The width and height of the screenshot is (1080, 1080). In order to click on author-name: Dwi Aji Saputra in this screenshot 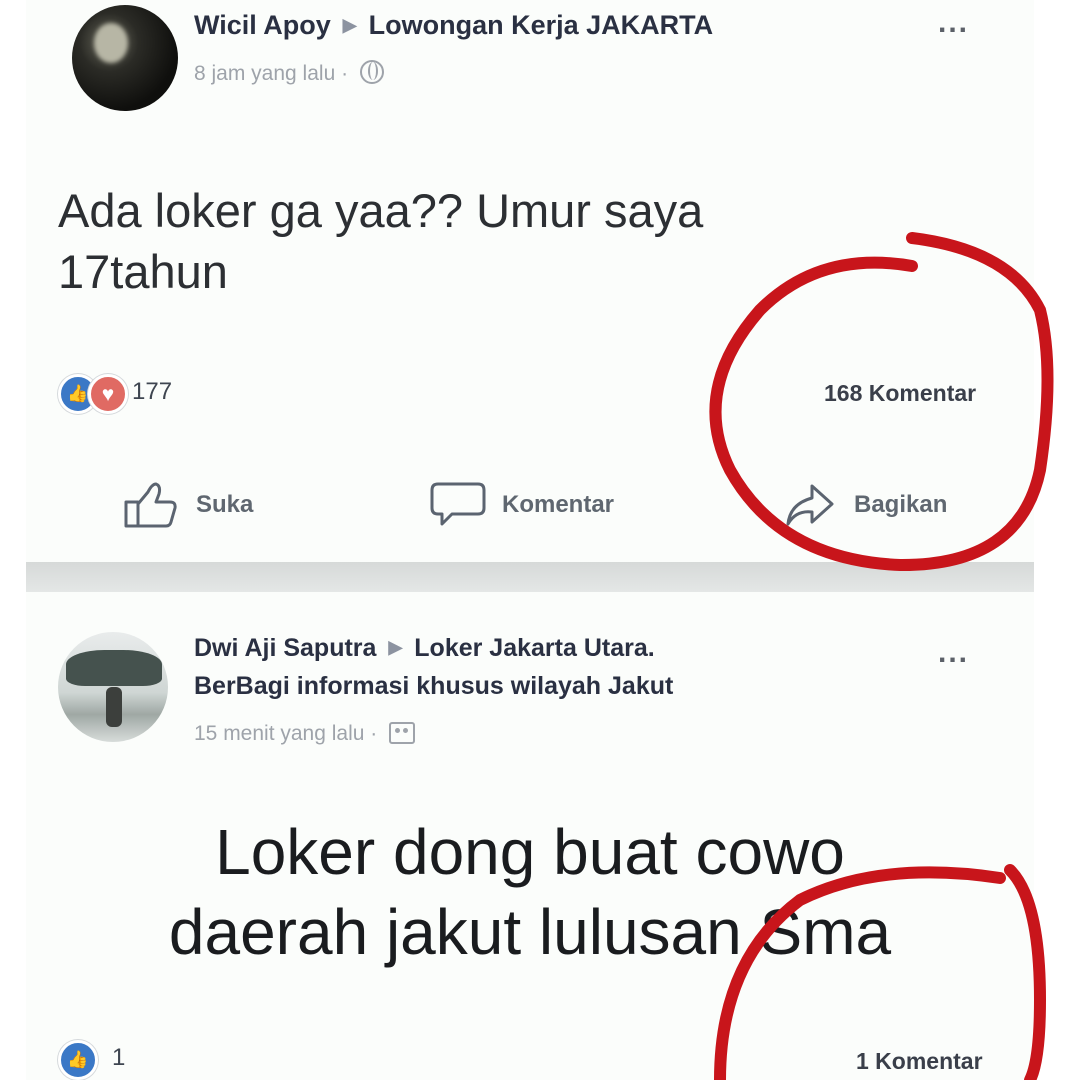, I will do `click(285, 648)`.